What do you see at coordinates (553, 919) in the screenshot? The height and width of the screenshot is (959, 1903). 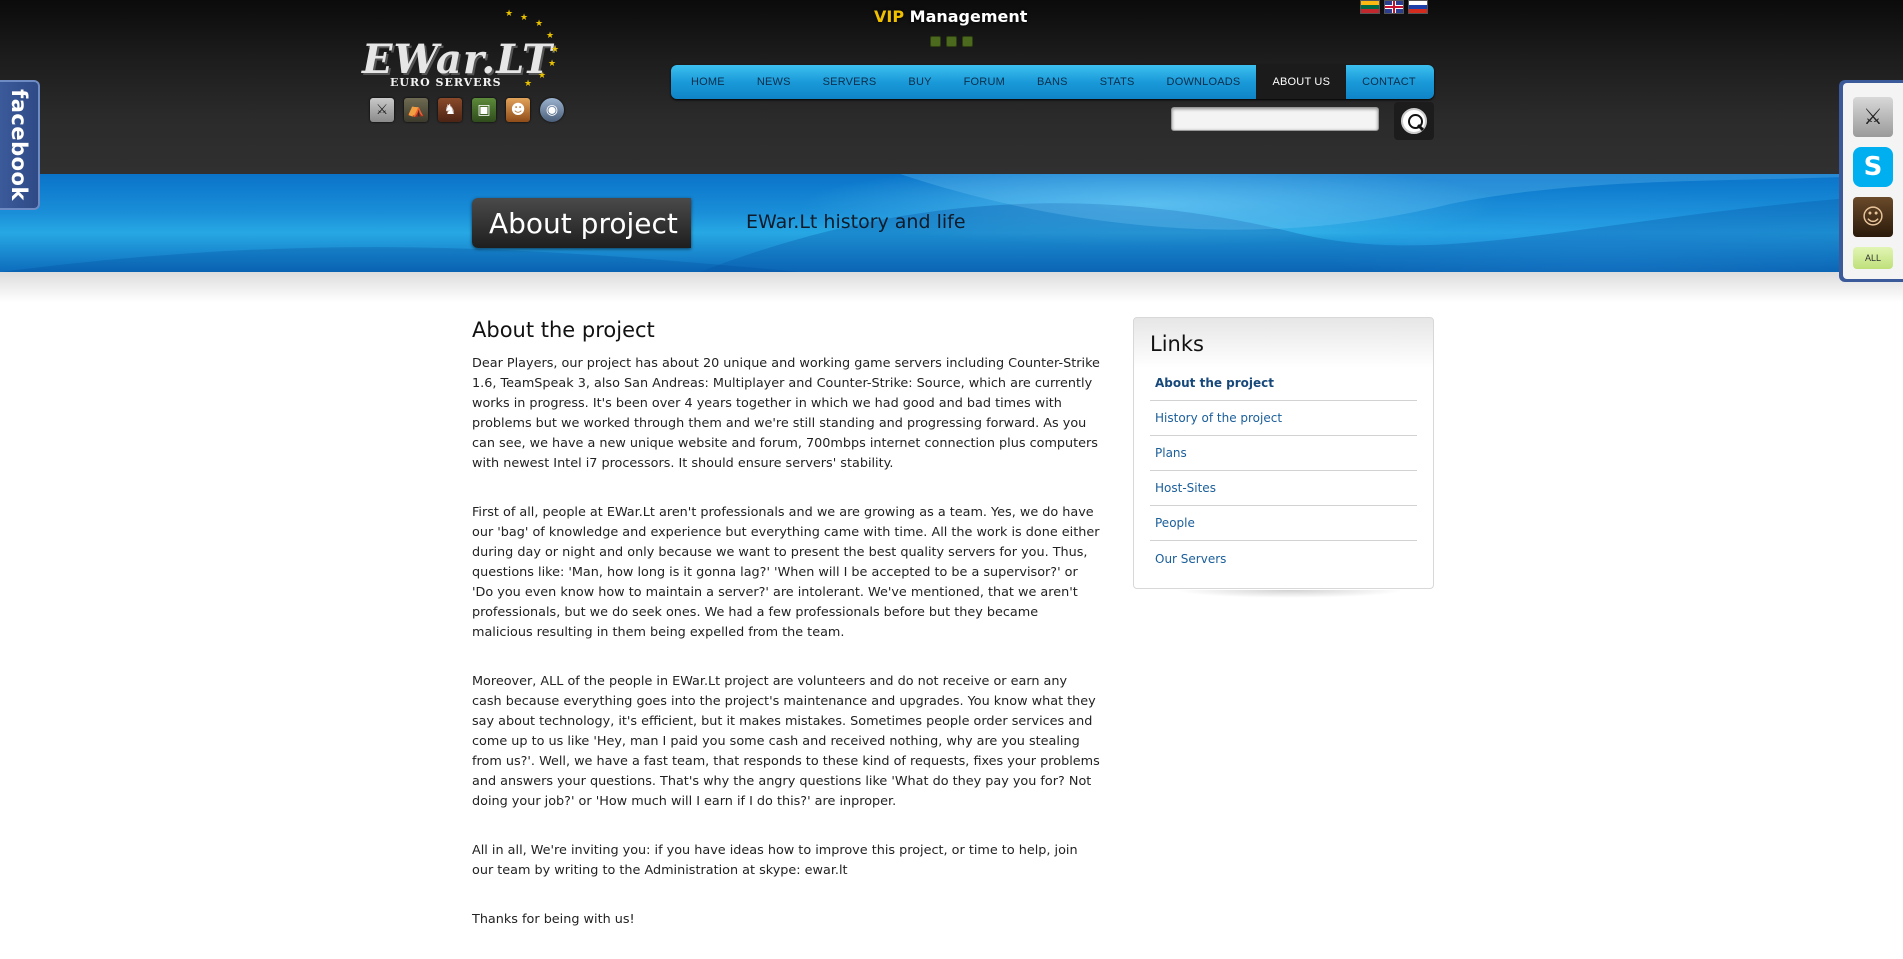 I see `article-paragraph: Thanks for being with us!` at bounding box center [553, 919].